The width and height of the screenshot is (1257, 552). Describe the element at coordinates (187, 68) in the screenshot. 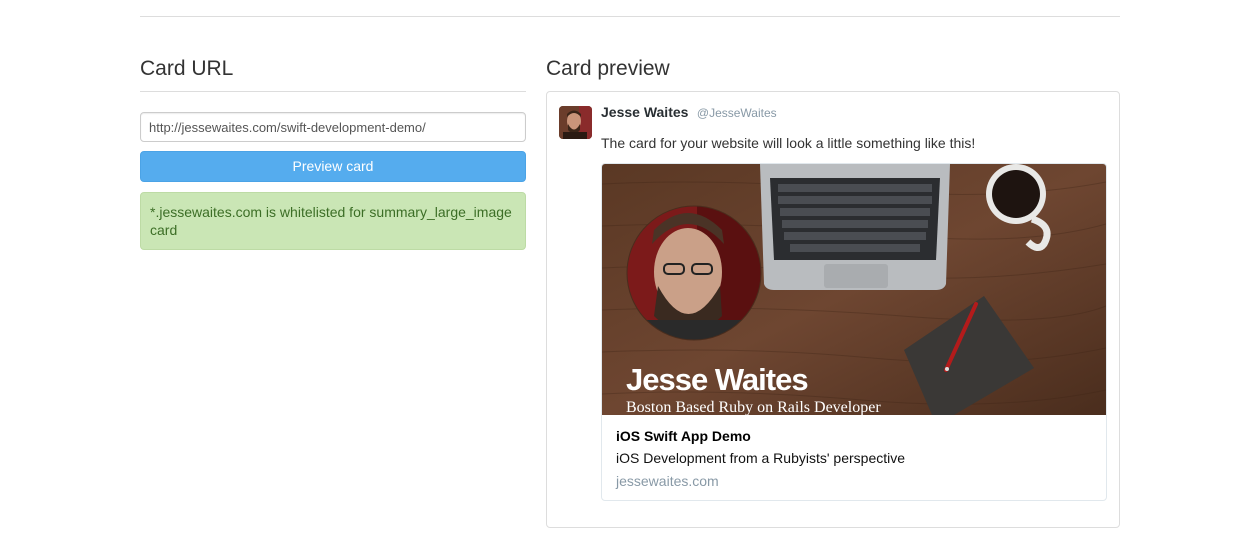

I see `card-url-heading: Card URL` at that location.